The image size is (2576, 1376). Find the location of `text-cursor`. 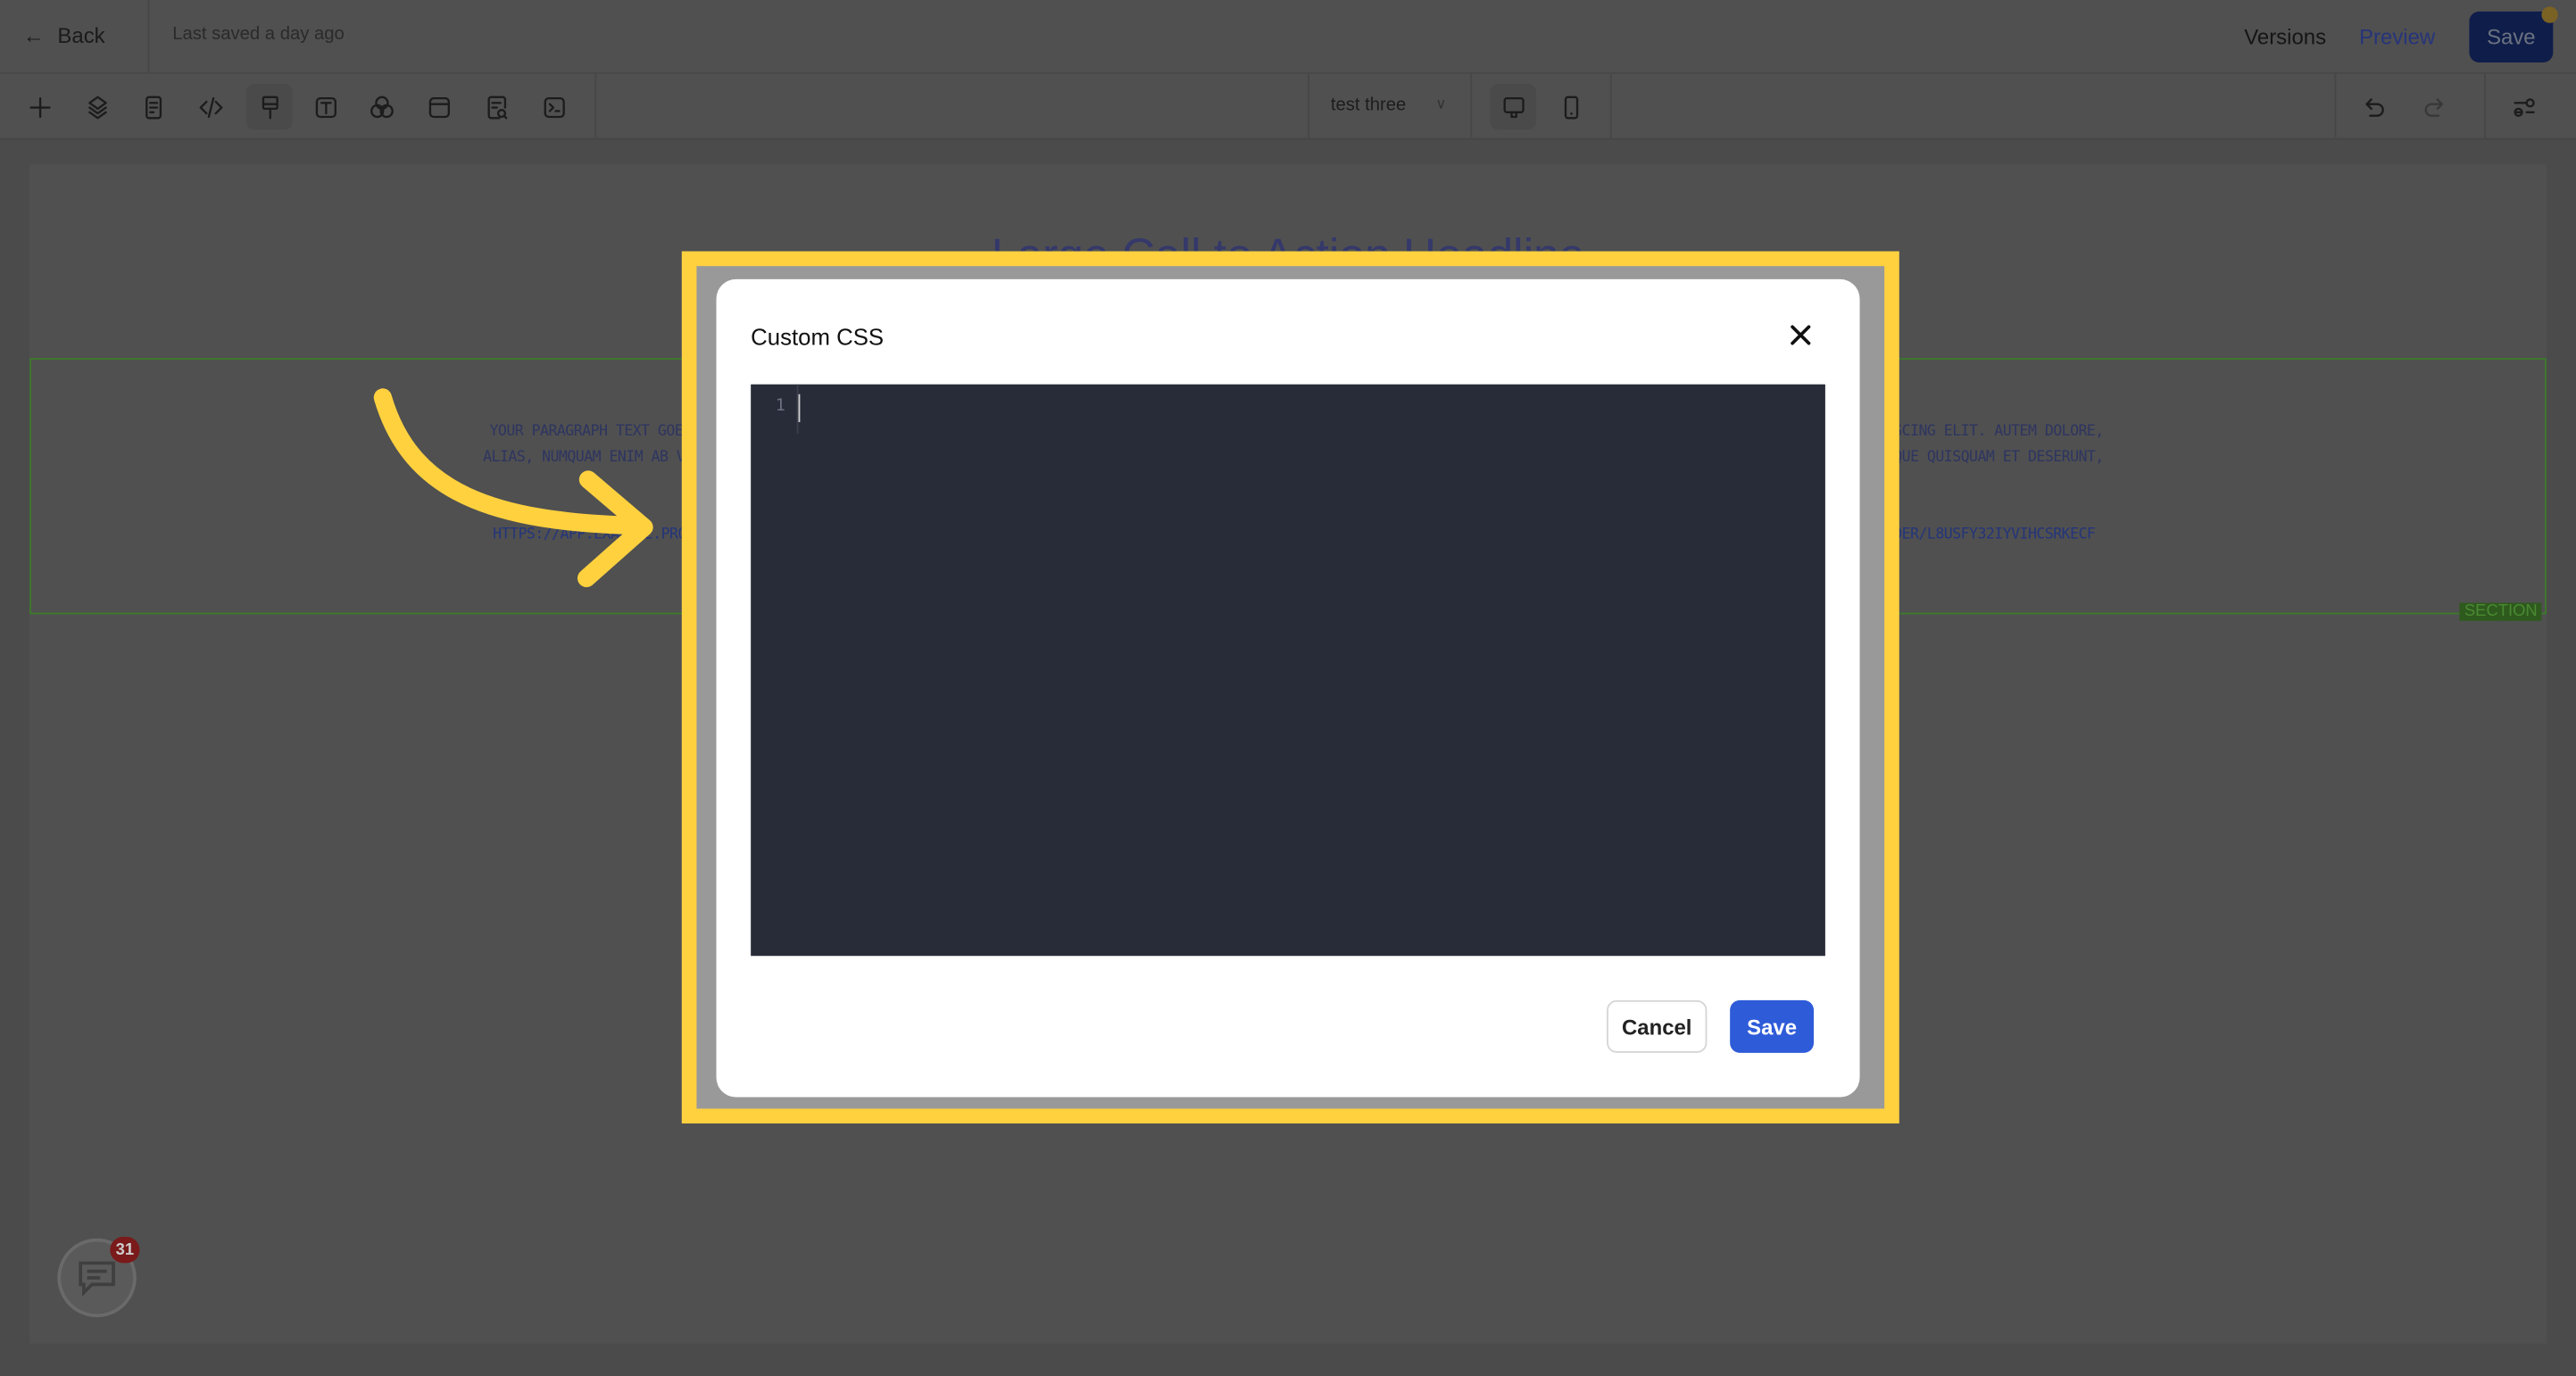

text-cursor is located at coordinates (800, 409).